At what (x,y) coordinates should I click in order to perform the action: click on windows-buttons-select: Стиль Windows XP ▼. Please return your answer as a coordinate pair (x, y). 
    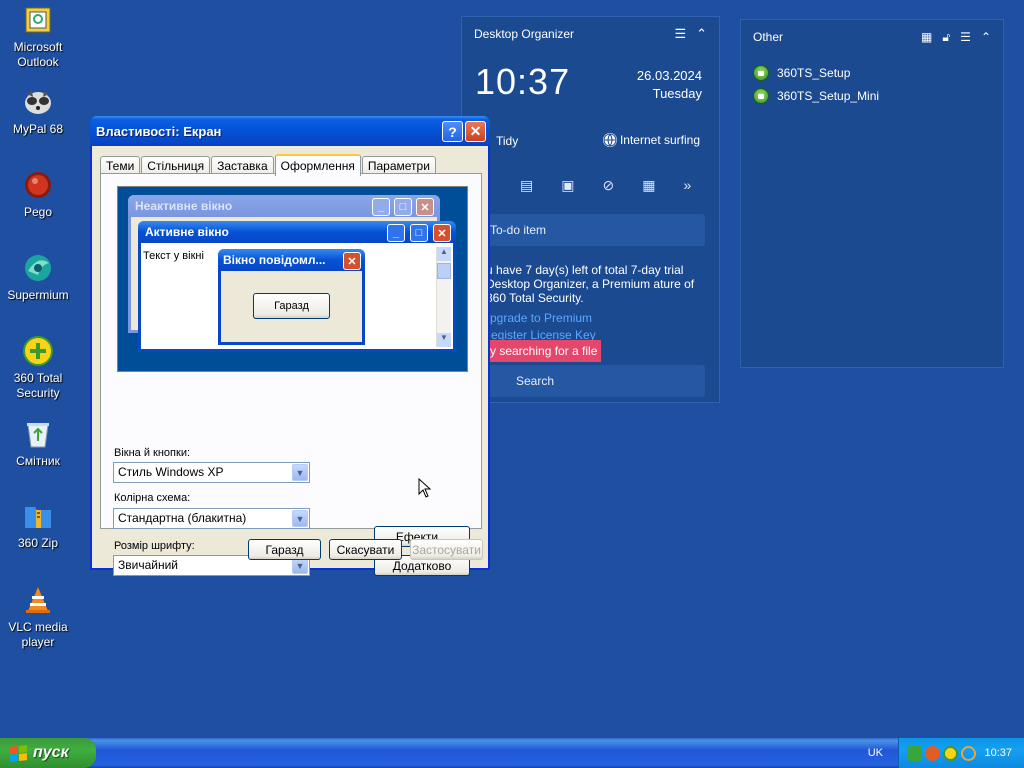
    Looking at the image, I should click on (211, 472).